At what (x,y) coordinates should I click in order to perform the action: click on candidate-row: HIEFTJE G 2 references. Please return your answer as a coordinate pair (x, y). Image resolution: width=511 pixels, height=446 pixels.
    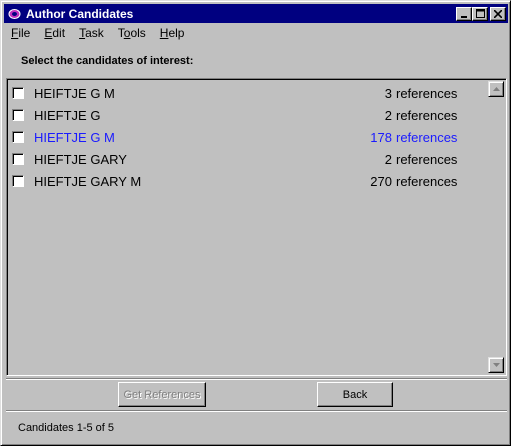
    Looking at the image, I should click on (249, 115).